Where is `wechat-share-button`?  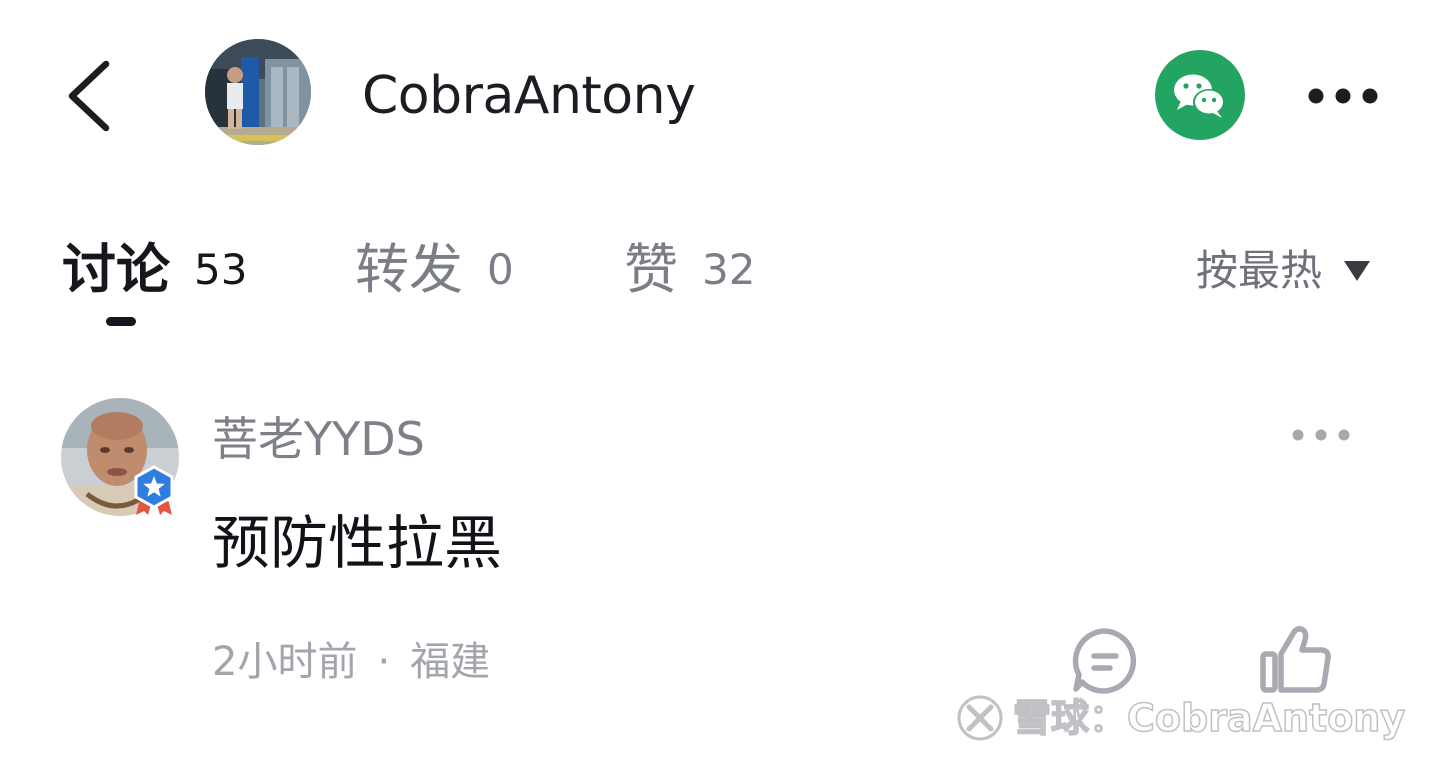 wechat-share-button is located at coordinates (1200, 95).